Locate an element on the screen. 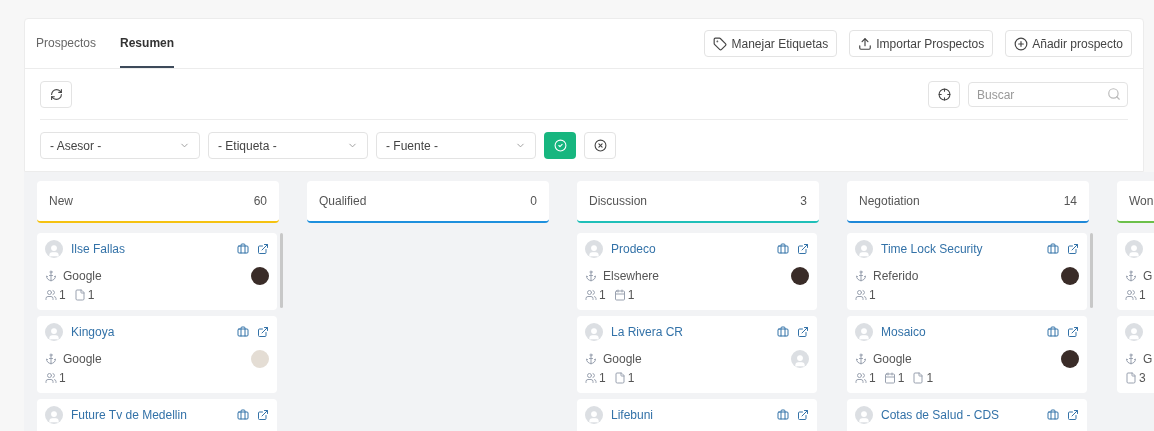 The width and height of the screenshot is (1154, 431). clear-button is located at coordinates (600, 145).